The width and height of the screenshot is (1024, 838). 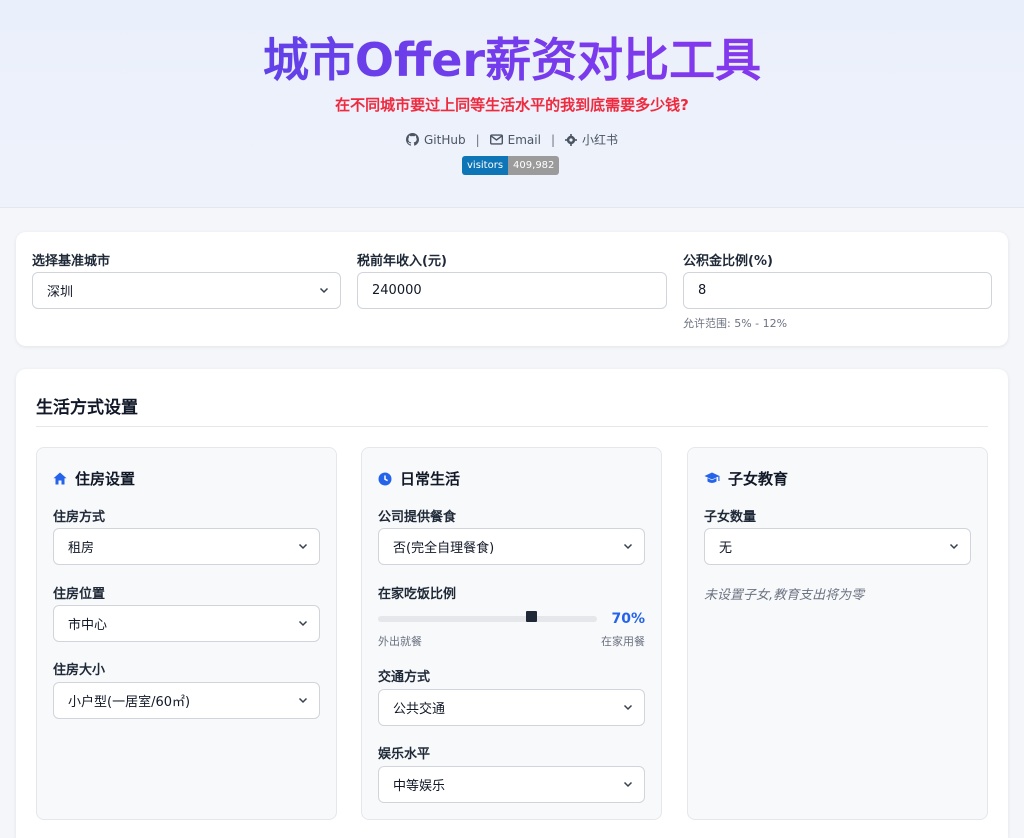 What do you see at coordinates (531, 616) in the screenshot?
I see `slider-thumb` at bounding box center [531, 616].